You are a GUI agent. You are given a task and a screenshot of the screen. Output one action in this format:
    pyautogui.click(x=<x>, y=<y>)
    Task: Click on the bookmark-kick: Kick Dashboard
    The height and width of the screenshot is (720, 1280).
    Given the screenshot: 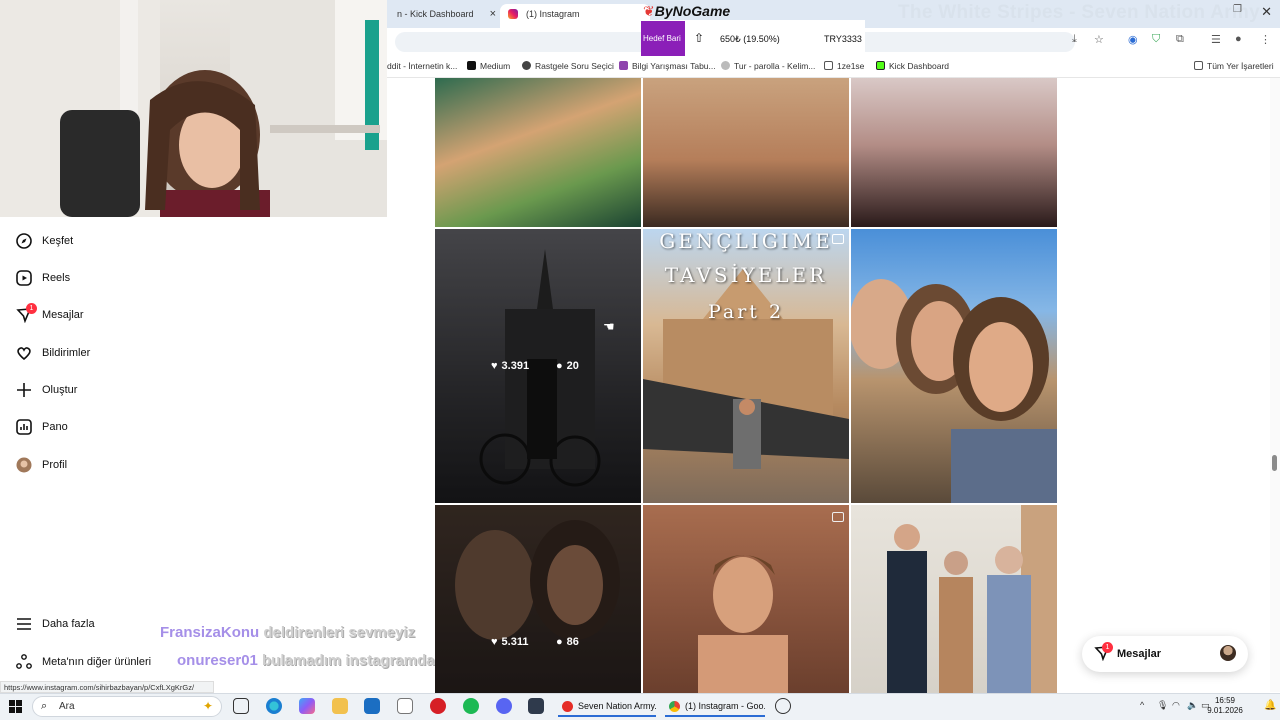 What is the action you would take?
    pyautogui.click(x=912, y=66)
    